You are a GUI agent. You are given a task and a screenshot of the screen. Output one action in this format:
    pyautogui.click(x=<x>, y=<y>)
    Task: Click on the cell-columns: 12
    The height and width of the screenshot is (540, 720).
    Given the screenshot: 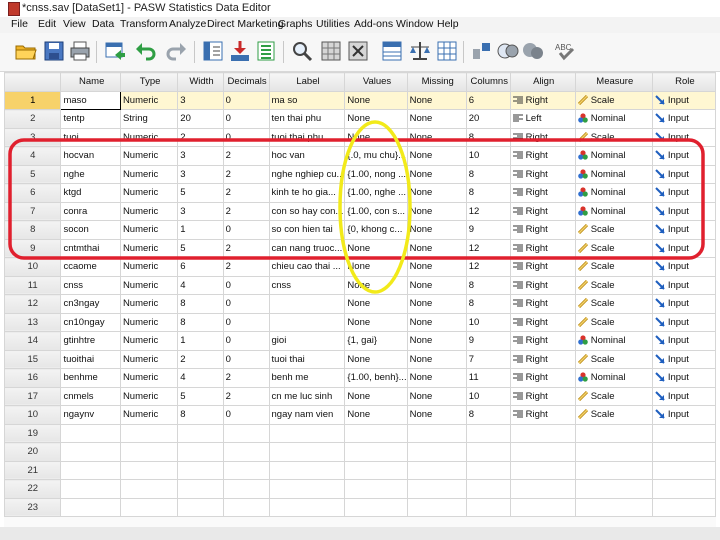 What is the action you would take?
    pyautogui.click(x=488, y=267)
    